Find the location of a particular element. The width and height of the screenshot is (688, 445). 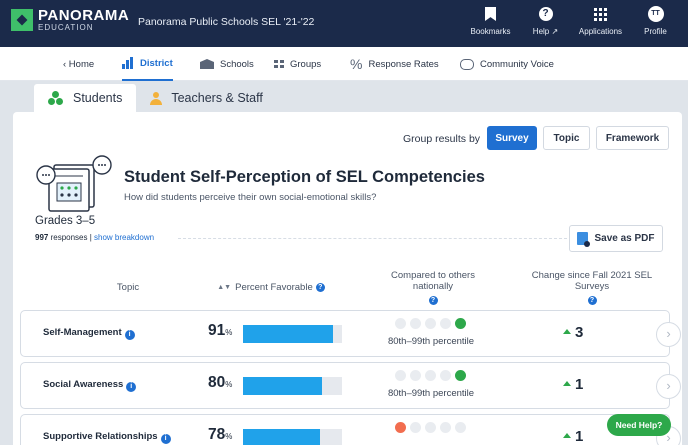

tab-students: Students is located at coordinates (85, 98).